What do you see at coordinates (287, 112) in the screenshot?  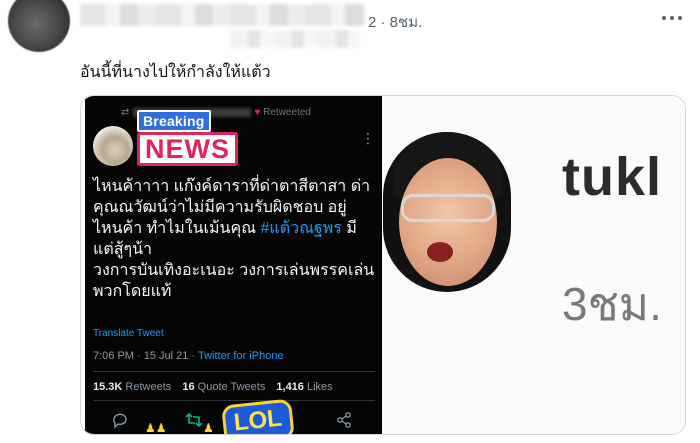 I see `retweeted-label: Retweeted` at bounding box center [287, 112].